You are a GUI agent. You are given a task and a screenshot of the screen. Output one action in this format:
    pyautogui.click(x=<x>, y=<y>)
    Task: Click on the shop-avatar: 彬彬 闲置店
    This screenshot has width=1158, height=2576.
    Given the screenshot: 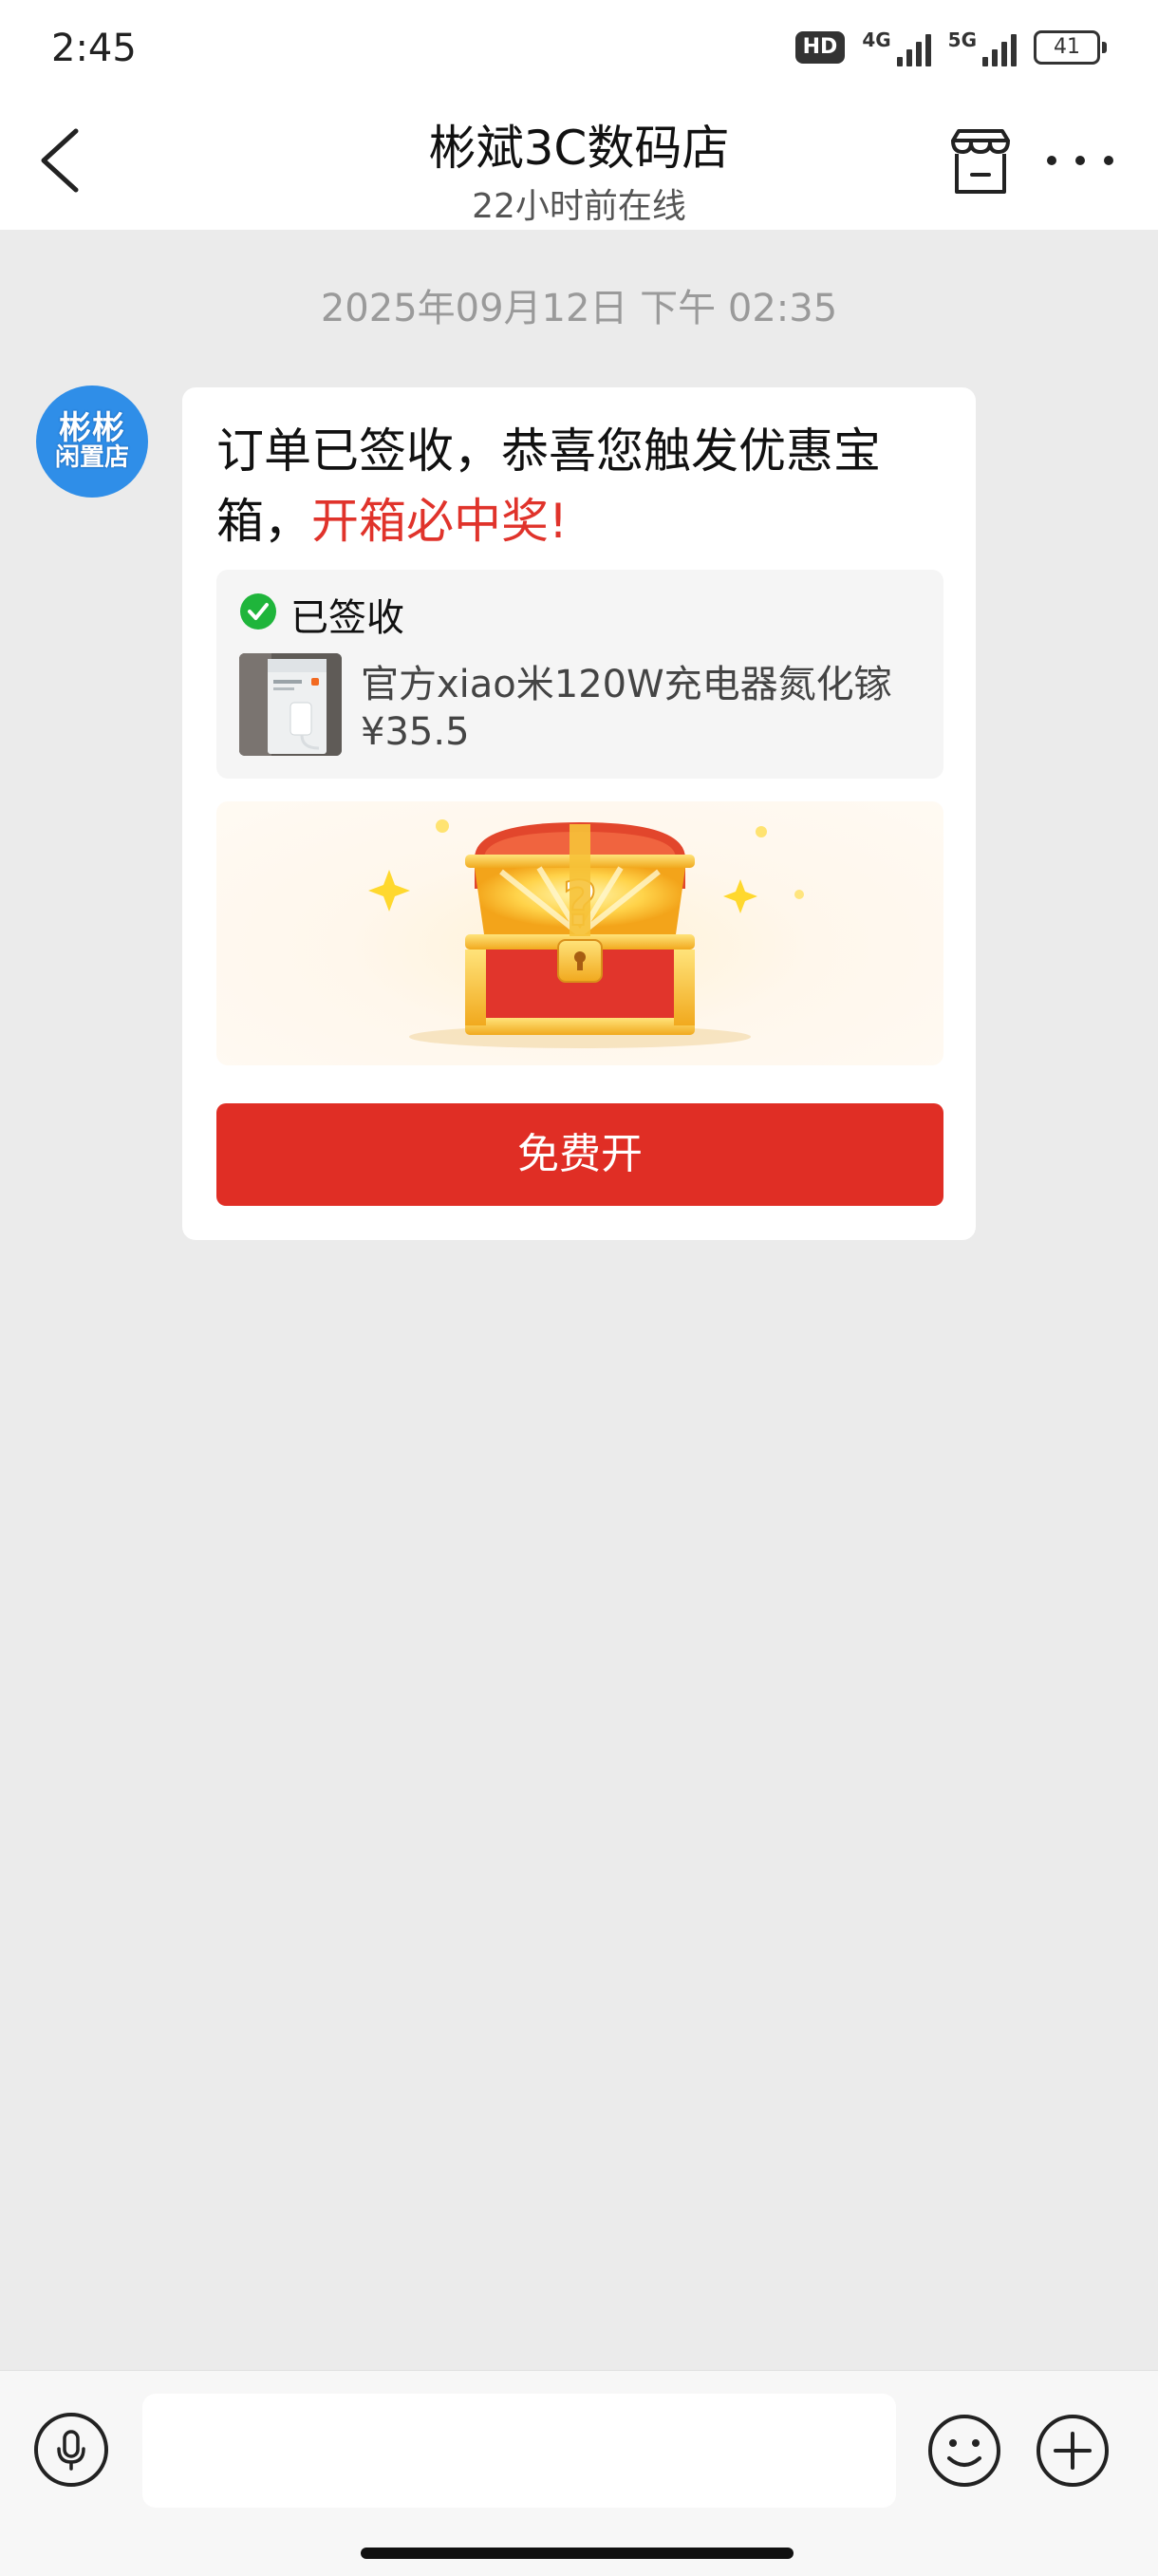 What is the action you would take?
    pyautogui.click(x=92, y=441)
    